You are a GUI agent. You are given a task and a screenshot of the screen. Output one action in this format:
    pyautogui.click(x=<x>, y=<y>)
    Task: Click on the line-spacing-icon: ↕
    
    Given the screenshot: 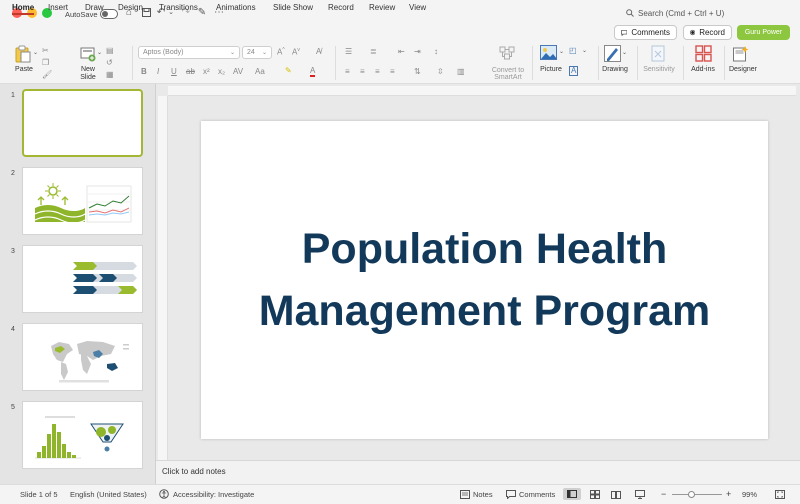 What is the action you would take?
    pyautogui.click(x=436, y=51)
    